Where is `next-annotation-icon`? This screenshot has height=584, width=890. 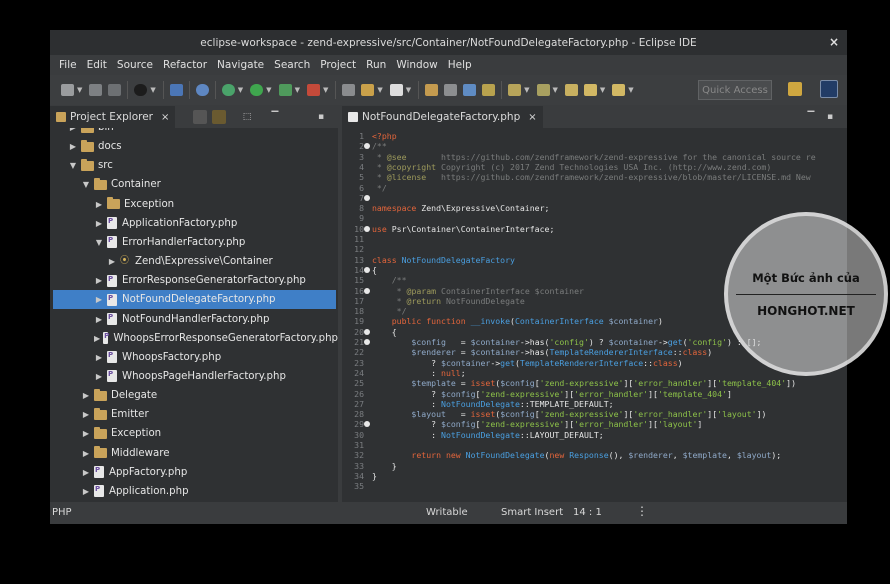 next-annotation-icon is located at coordinates (515, 90).